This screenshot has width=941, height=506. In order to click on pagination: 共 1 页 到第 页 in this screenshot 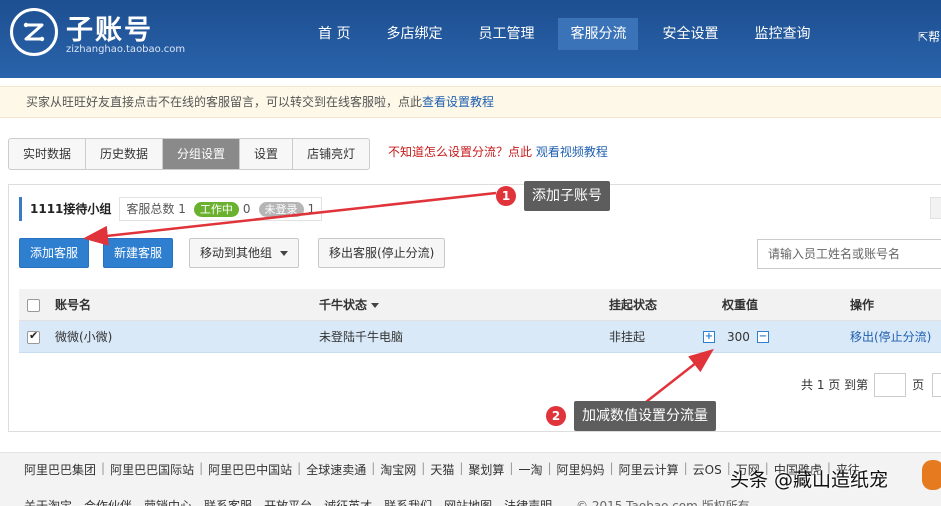, I will do `click(871, 385)`.